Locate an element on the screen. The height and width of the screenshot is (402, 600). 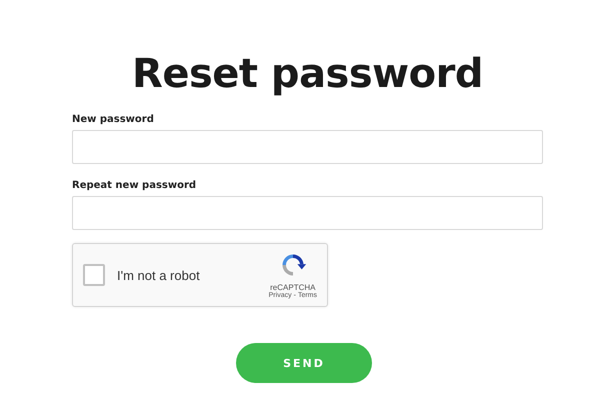
field-label: New password is located at coordinates (113, 120).